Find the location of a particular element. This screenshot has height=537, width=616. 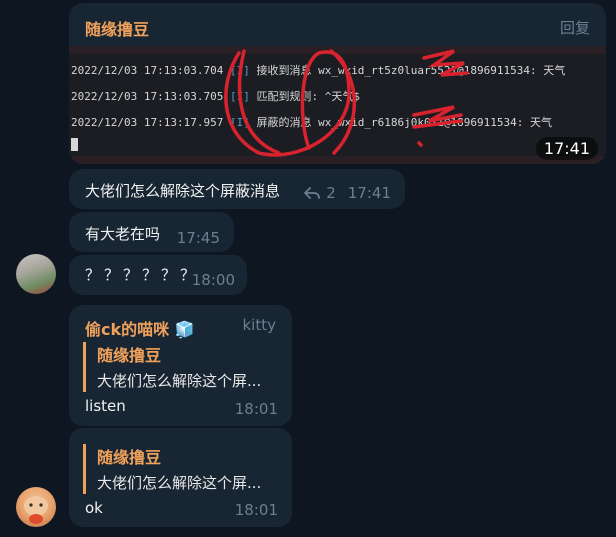

message-text: ？？？？？？ is located at coordinates (142, 275).